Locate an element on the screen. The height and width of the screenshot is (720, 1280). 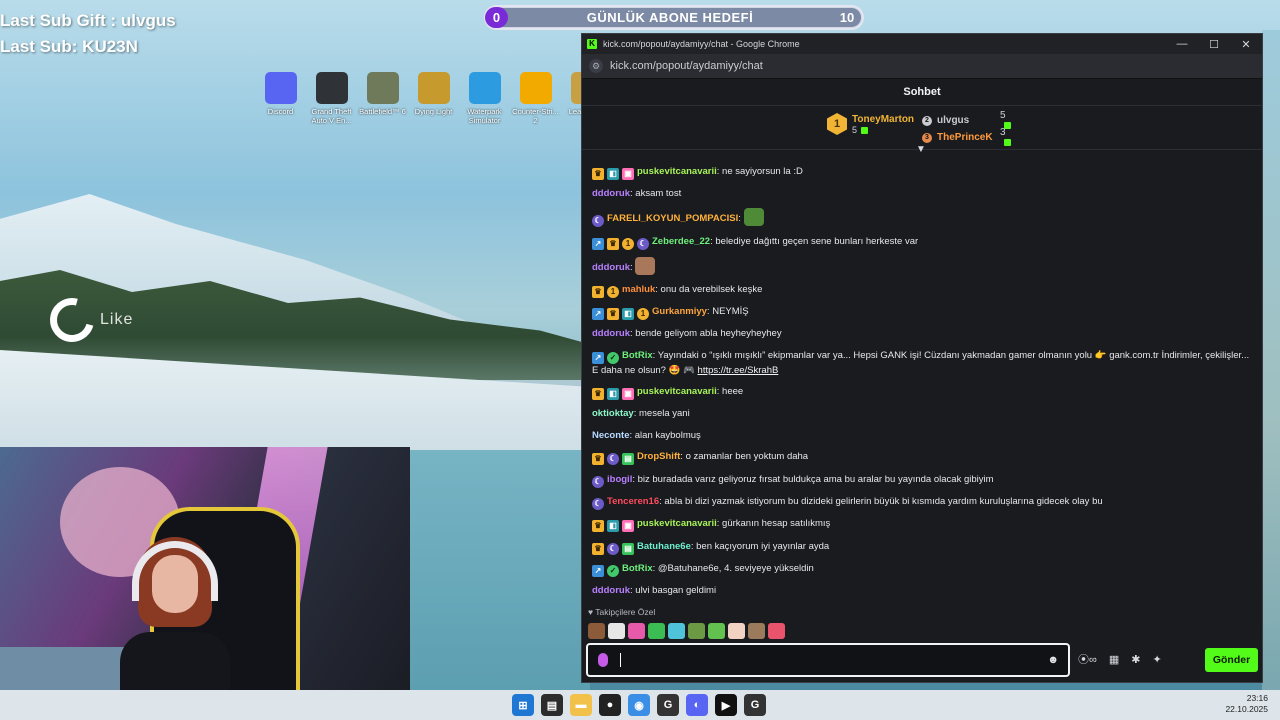
maximize-button: ☐ is located at coordinates (1214, 44).